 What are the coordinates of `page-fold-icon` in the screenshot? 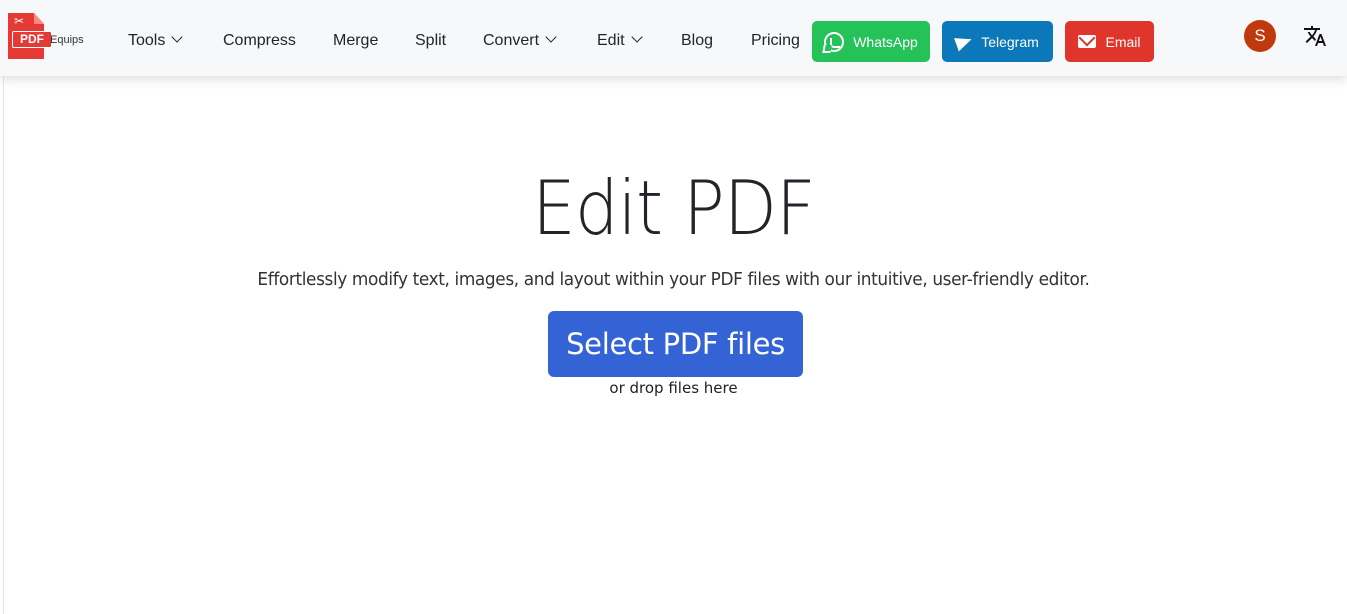 It's located at (39, 18).